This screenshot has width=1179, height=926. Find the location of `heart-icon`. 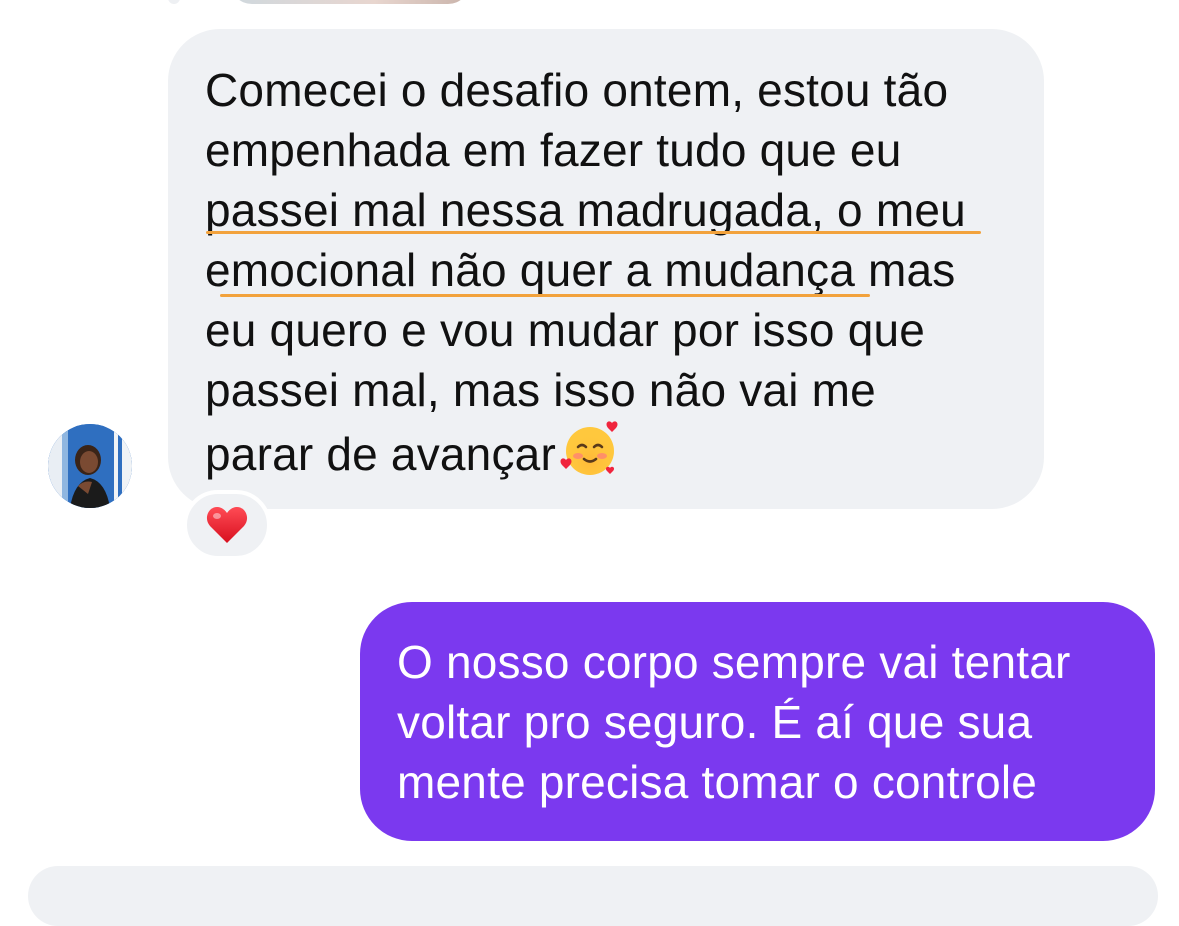

heart-icon is located at coordinates (227, 524).